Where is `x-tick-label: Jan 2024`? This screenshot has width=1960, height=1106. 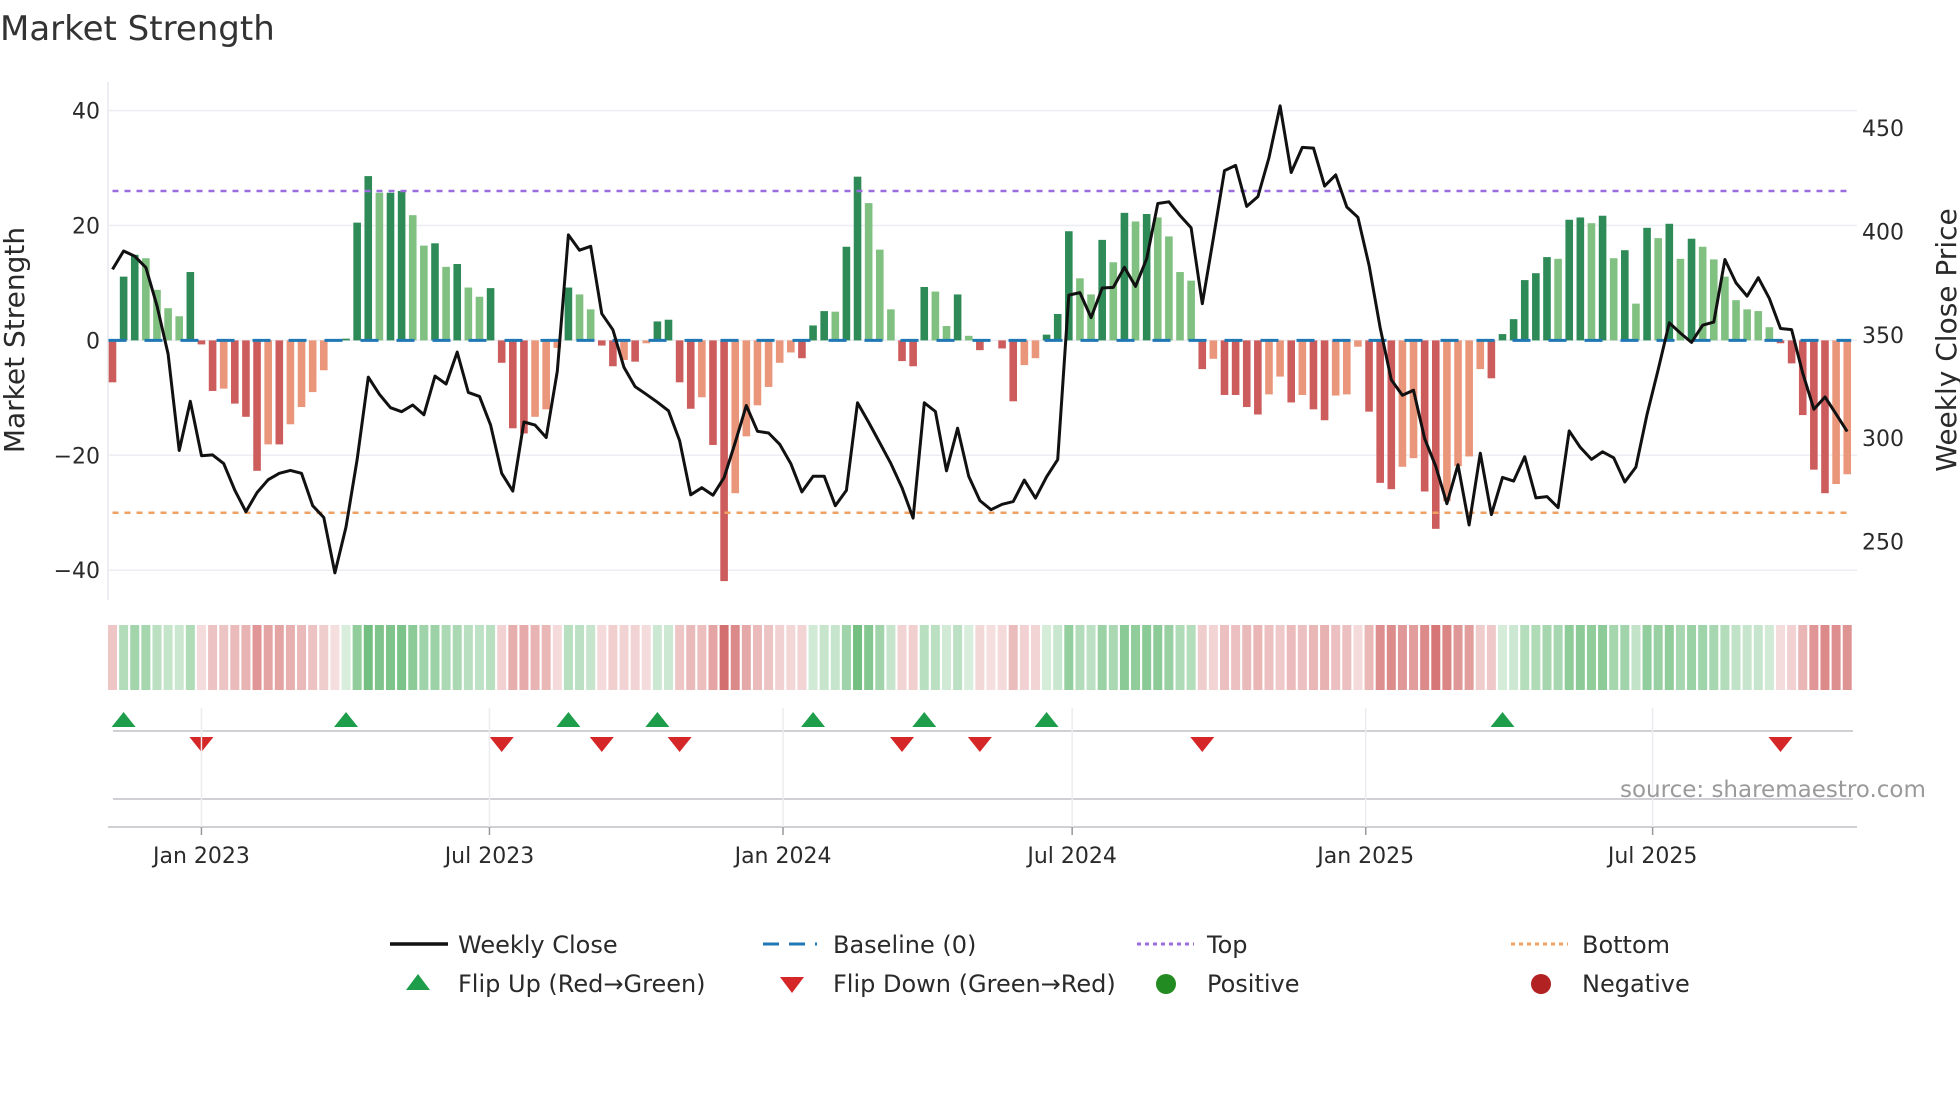 x-tick-label: Jan 2024 is located at coordinates (782, 856).